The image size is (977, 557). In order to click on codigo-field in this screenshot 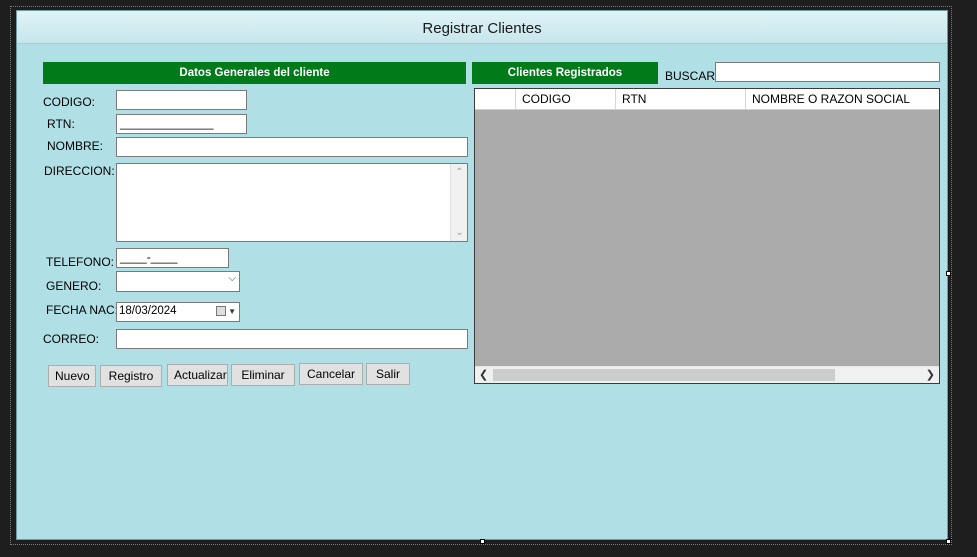, I will do `click(181, 100)`.